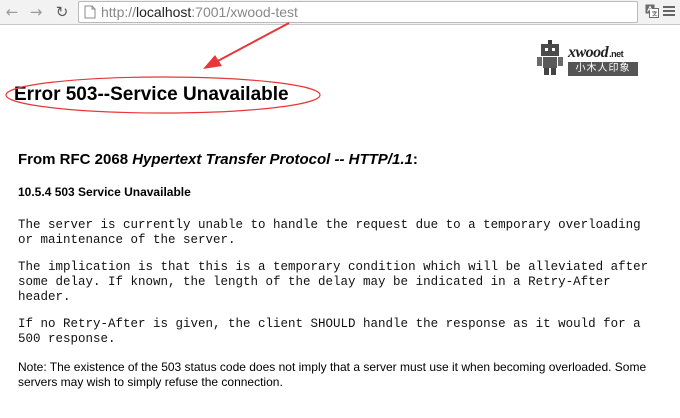  I want to click on annotation-arrow-shaft, so click(251, 43).